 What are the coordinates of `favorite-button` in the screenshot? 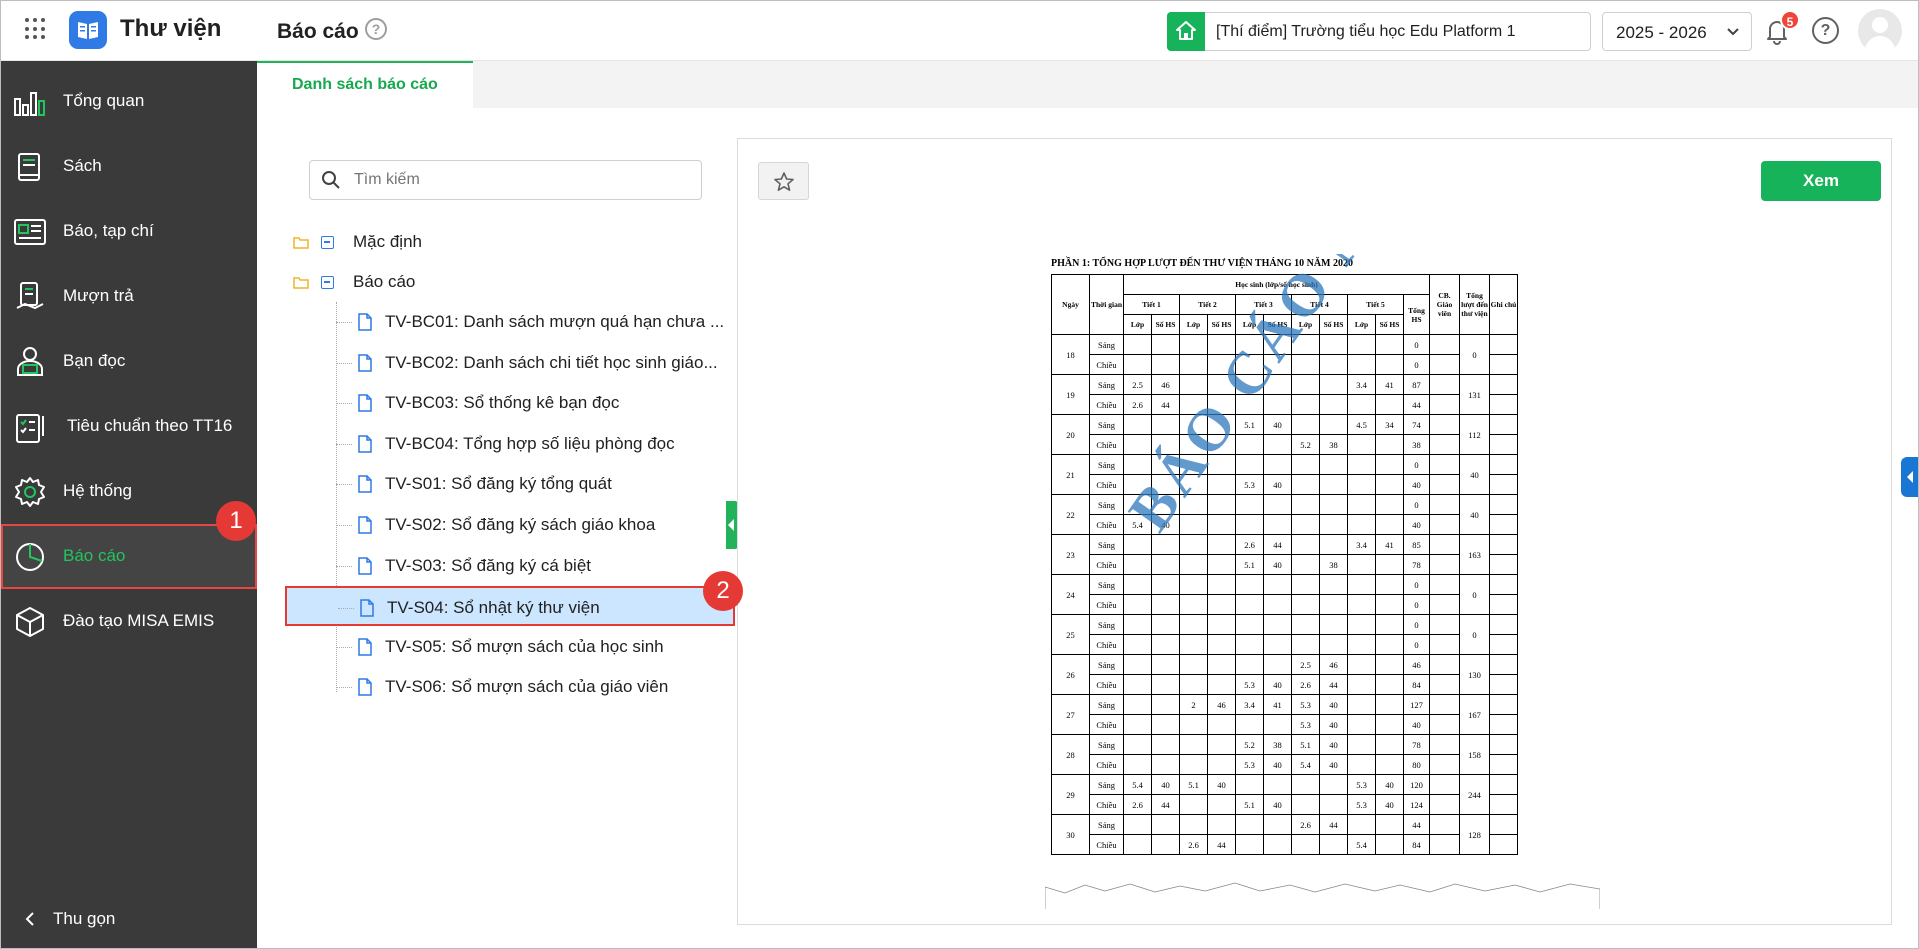 It's located at (783, 181).